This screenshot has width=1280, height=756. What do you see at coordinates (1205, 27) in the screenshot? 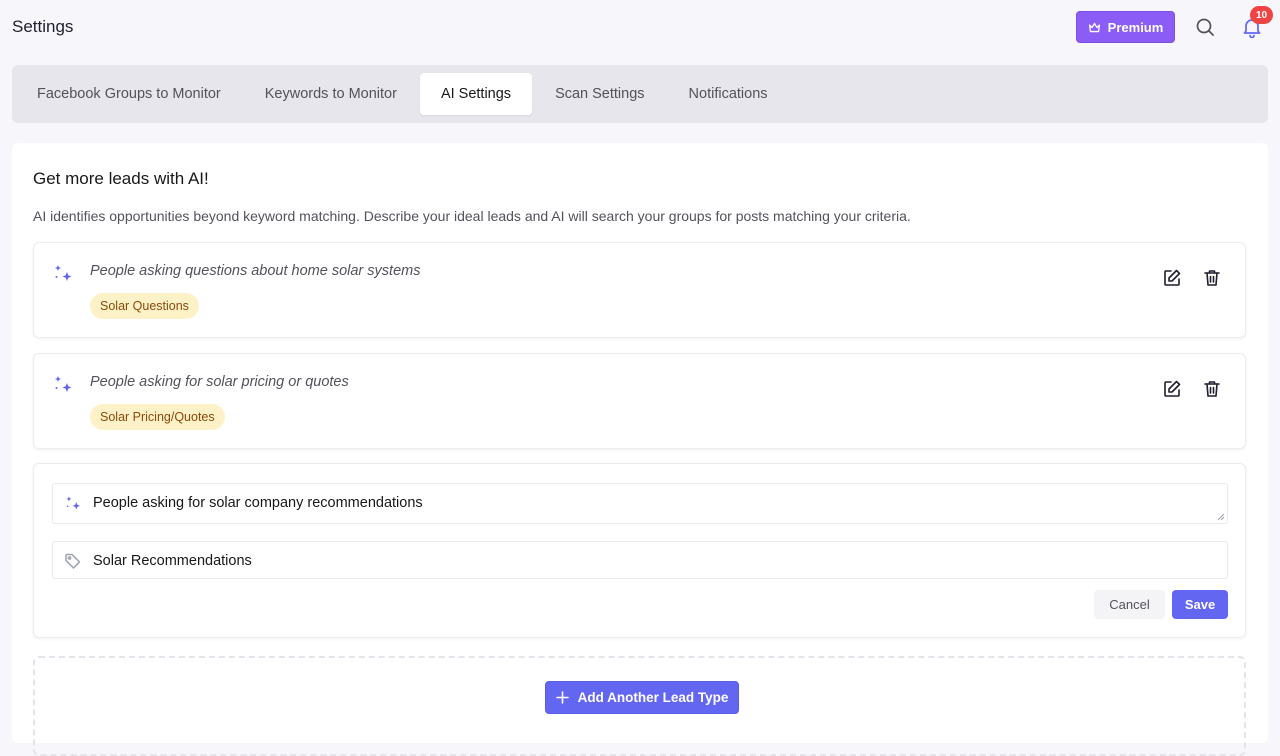
I see `search-icon` at bounding box center [1205, 27].